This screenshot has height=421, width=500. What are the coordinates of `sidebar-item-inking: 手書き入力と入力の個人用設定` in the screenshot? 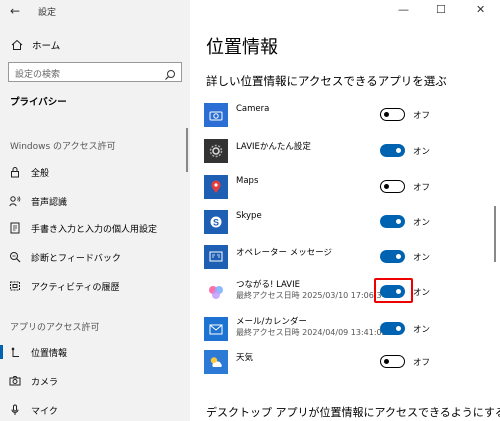 It's located at (95, 228).